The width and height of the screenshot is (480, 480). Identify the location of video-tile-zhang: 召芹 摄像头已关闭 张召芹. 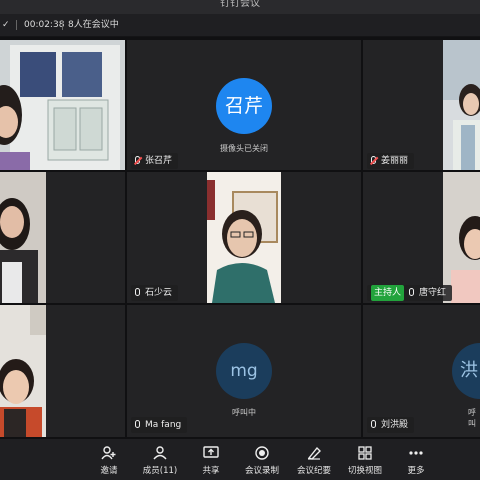
(244, 105).